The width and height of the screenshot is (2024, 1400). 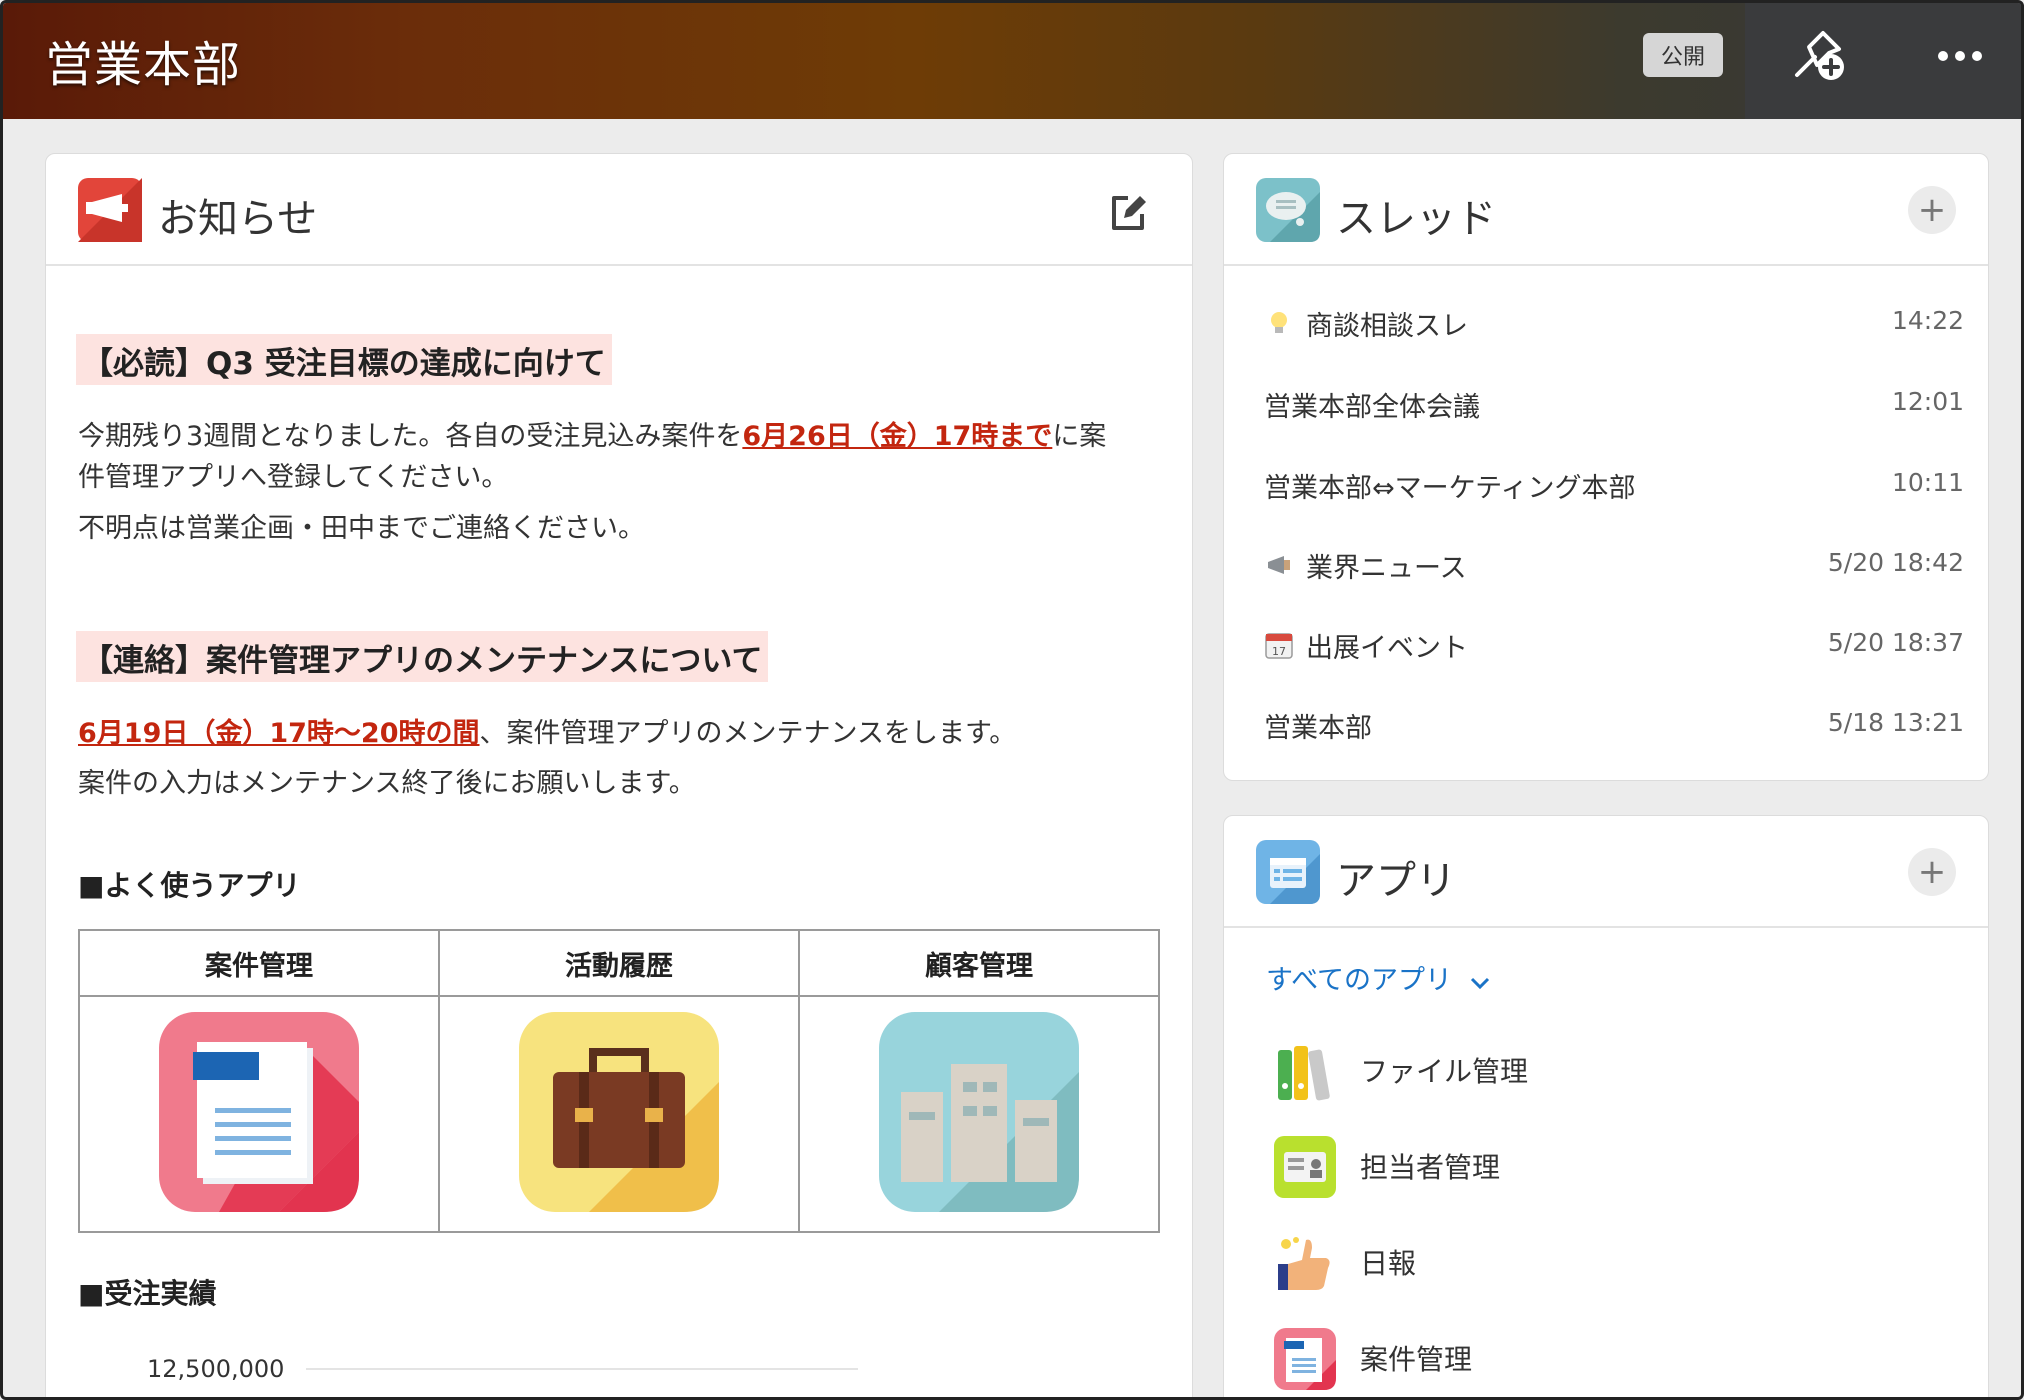 I want to click on more-icon, so click(x=1960, y=56).